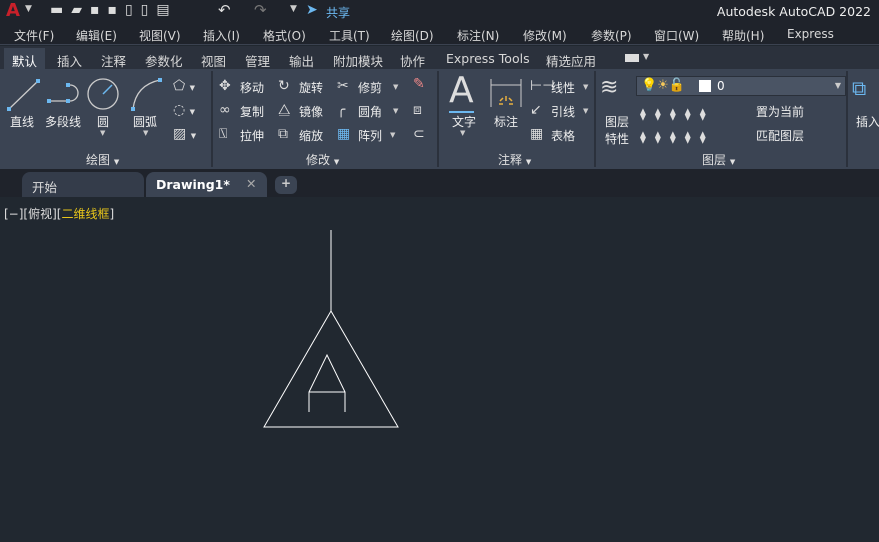 This screenshot has height=542, width=879. I want to click on linear-button: 线性, so click(563, 87).